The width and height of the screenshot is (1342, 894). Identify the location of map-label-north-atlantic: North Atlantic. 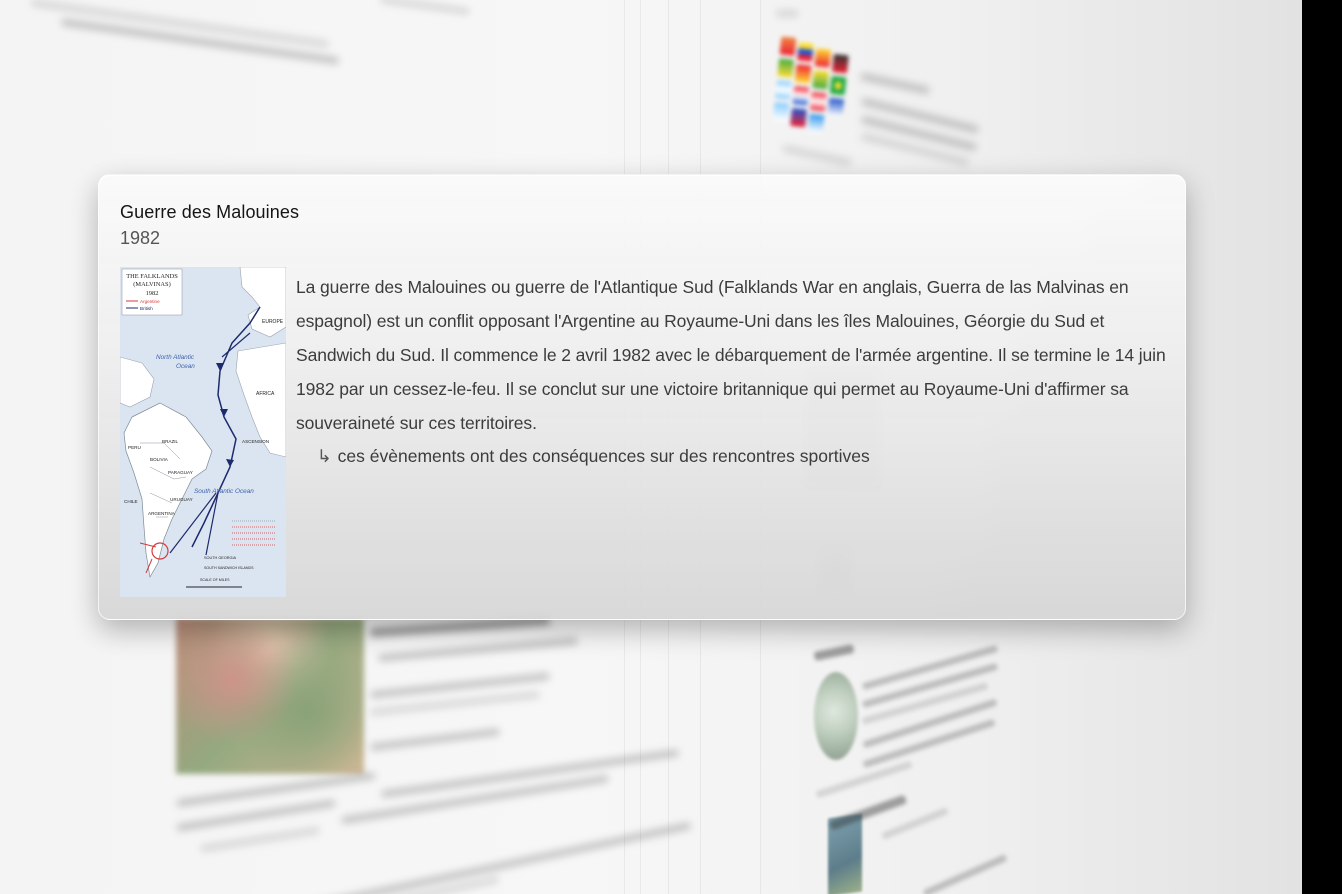
(175, 357).